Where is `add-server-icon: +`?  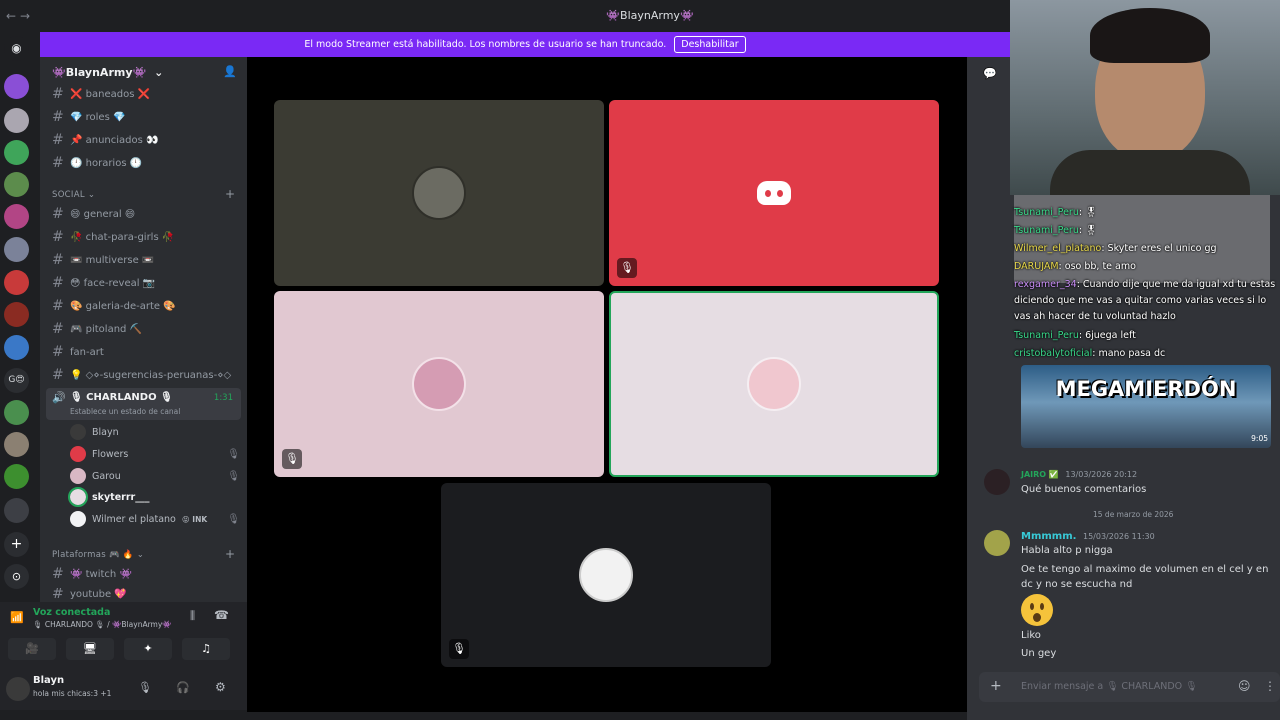 add-server-icon: + is located at coordinates (16, 544).